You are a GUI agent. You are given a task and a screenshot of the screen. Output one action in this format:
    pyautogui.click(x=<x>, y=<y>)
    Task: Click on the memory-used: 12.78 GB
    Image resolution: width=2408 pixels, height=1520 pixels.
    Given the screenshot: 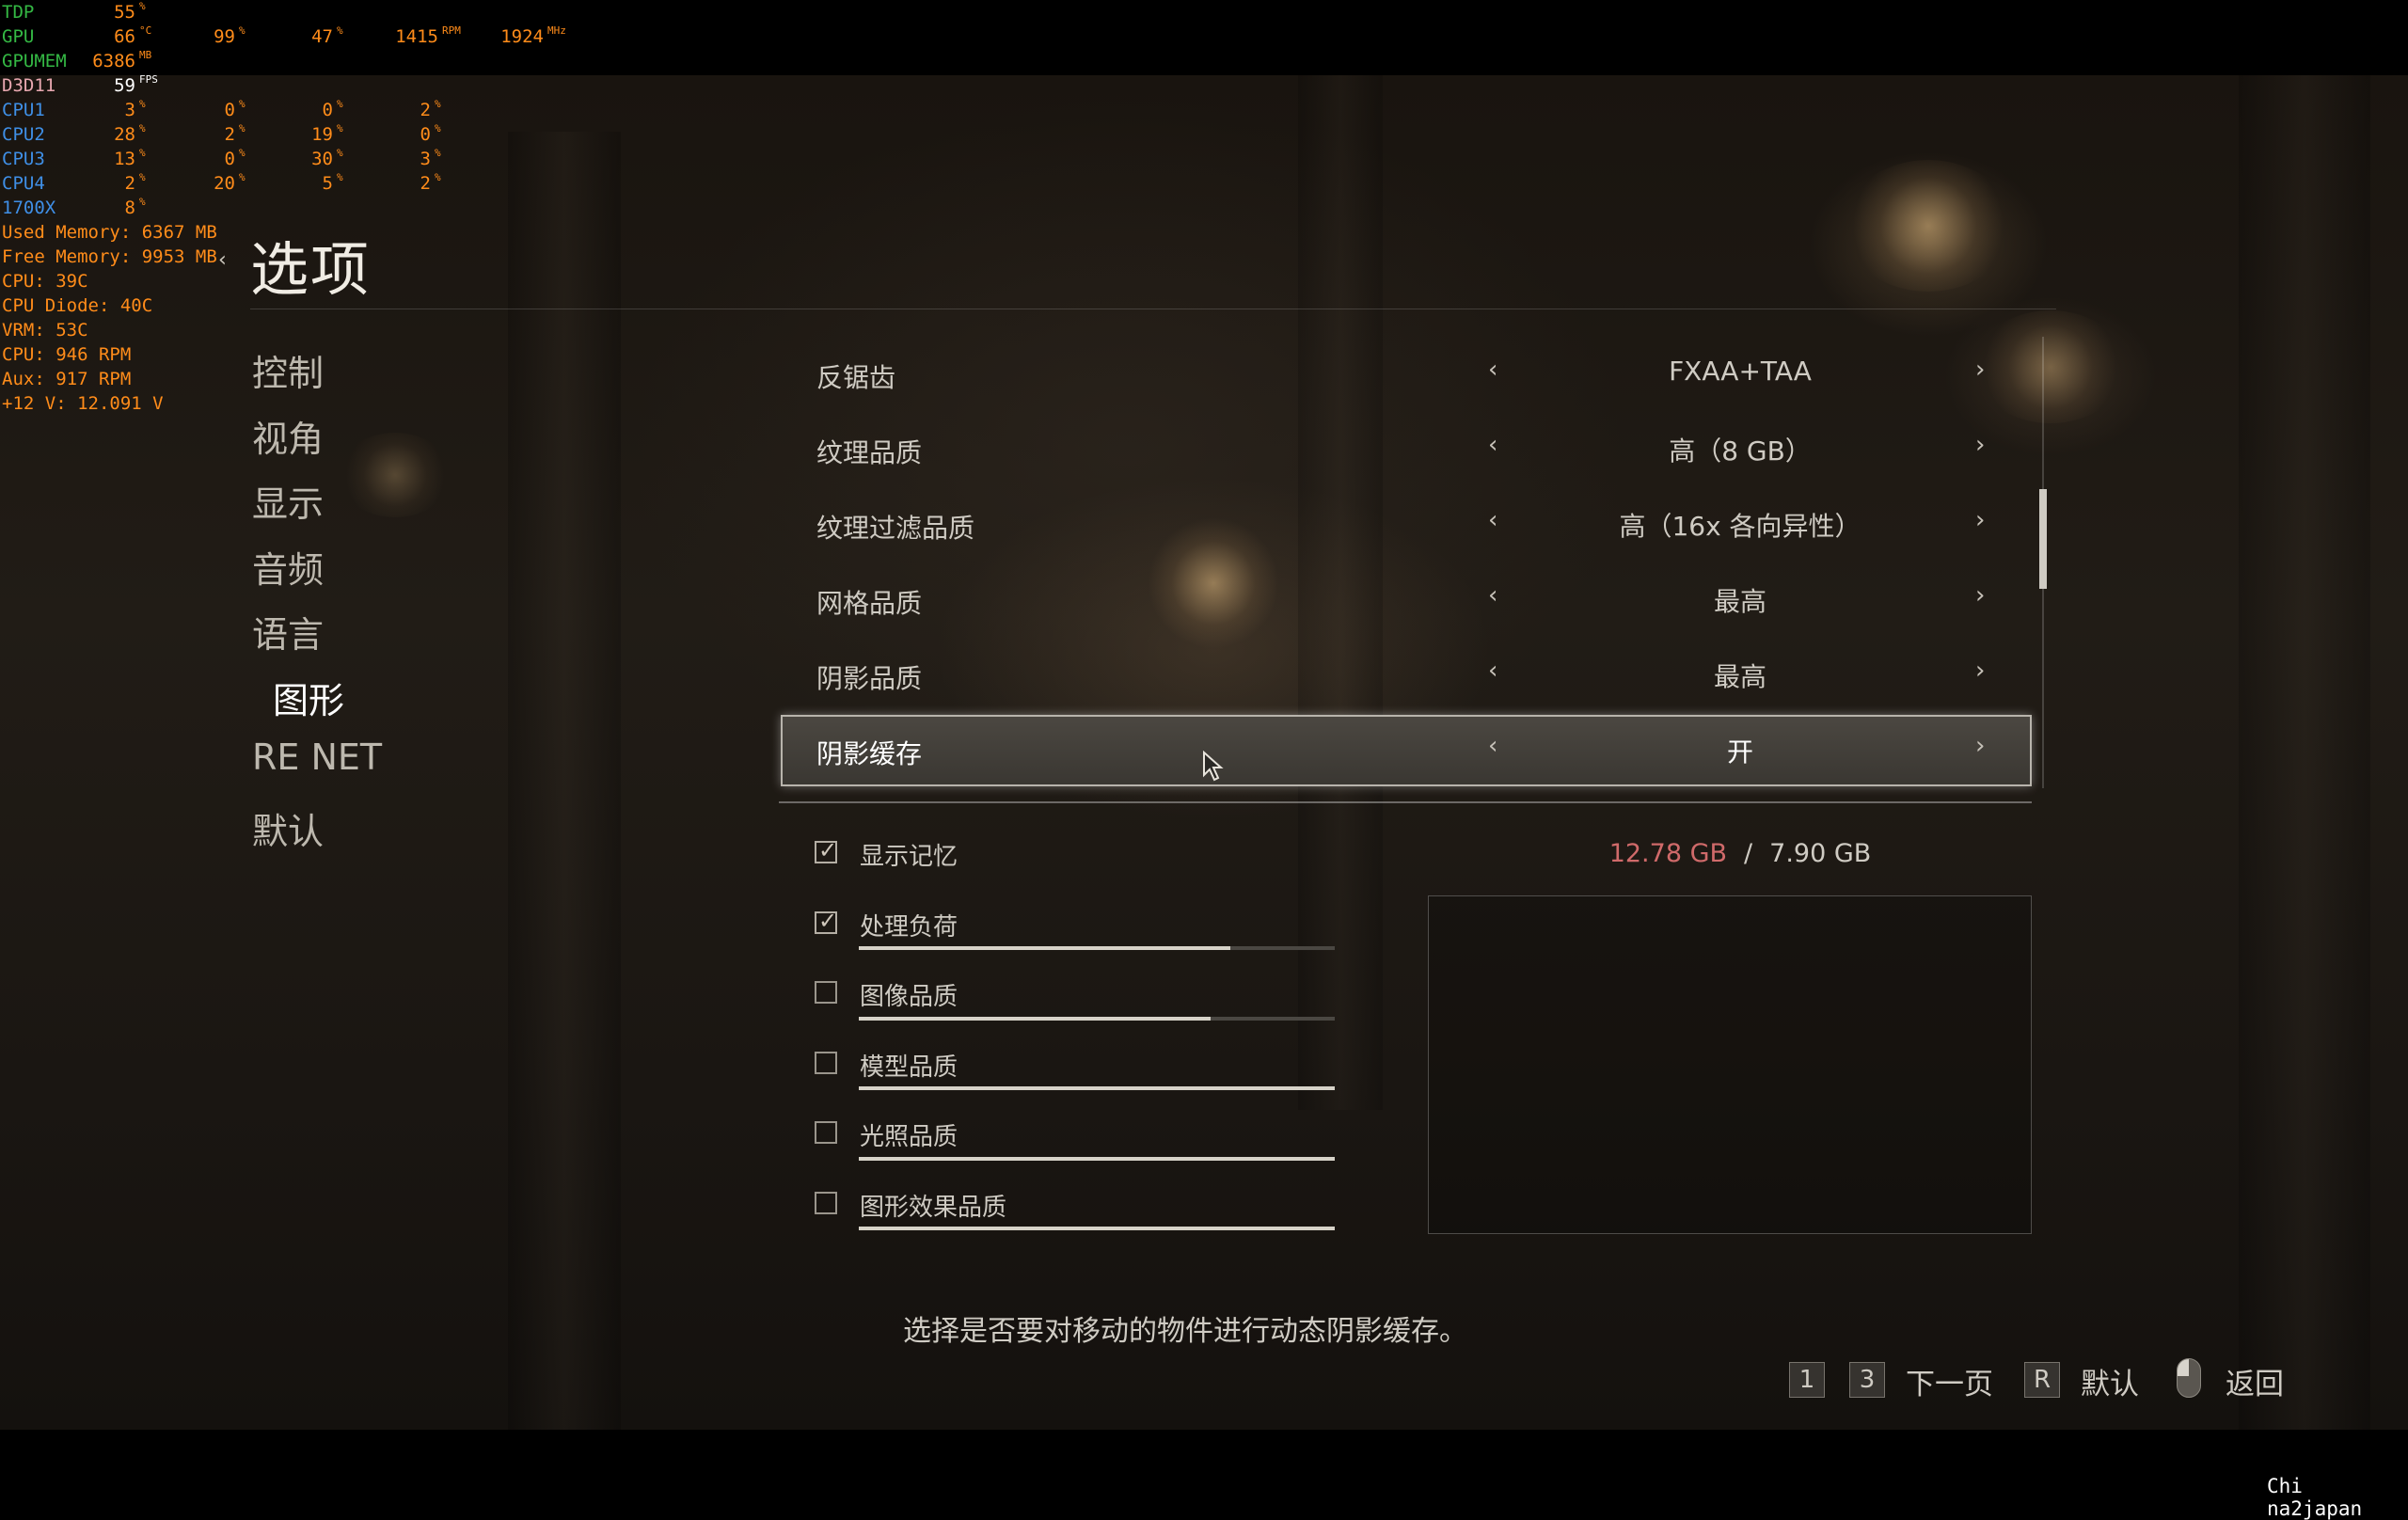 What is the action you would take?
    pyautogui.click(x=1668, y=853)
    